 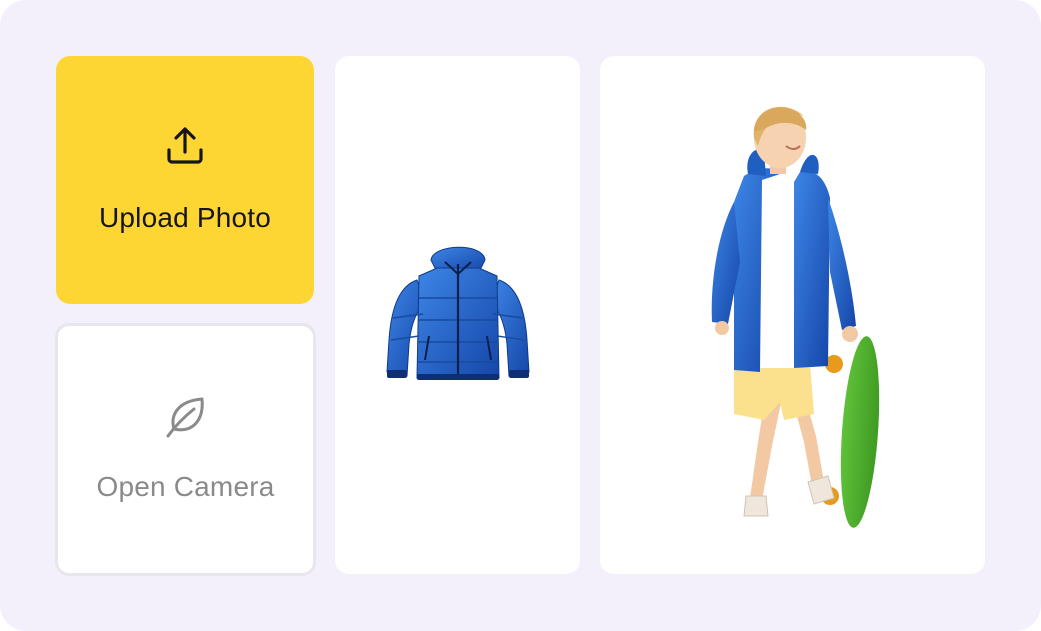 What do you see at coordinates (185, 417) in the screenshot?
I see `leaf-icon` at bounding box center [185, 417].